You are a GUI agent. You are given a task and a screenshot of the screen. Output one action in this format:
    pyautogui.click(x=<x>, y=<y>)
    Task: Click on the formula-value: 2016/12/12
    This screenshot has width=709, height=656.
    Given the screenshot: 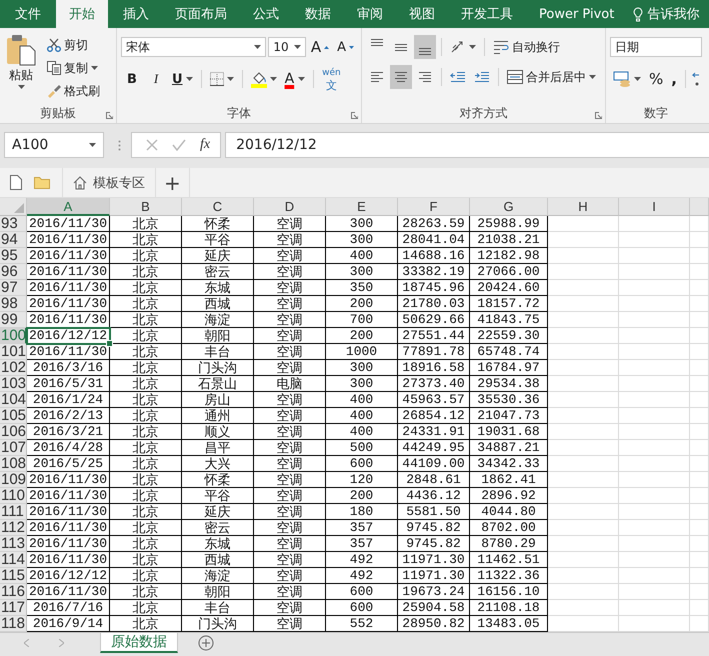 What is the action you would take?
    pyautogui.click(x=276, y=145)
    